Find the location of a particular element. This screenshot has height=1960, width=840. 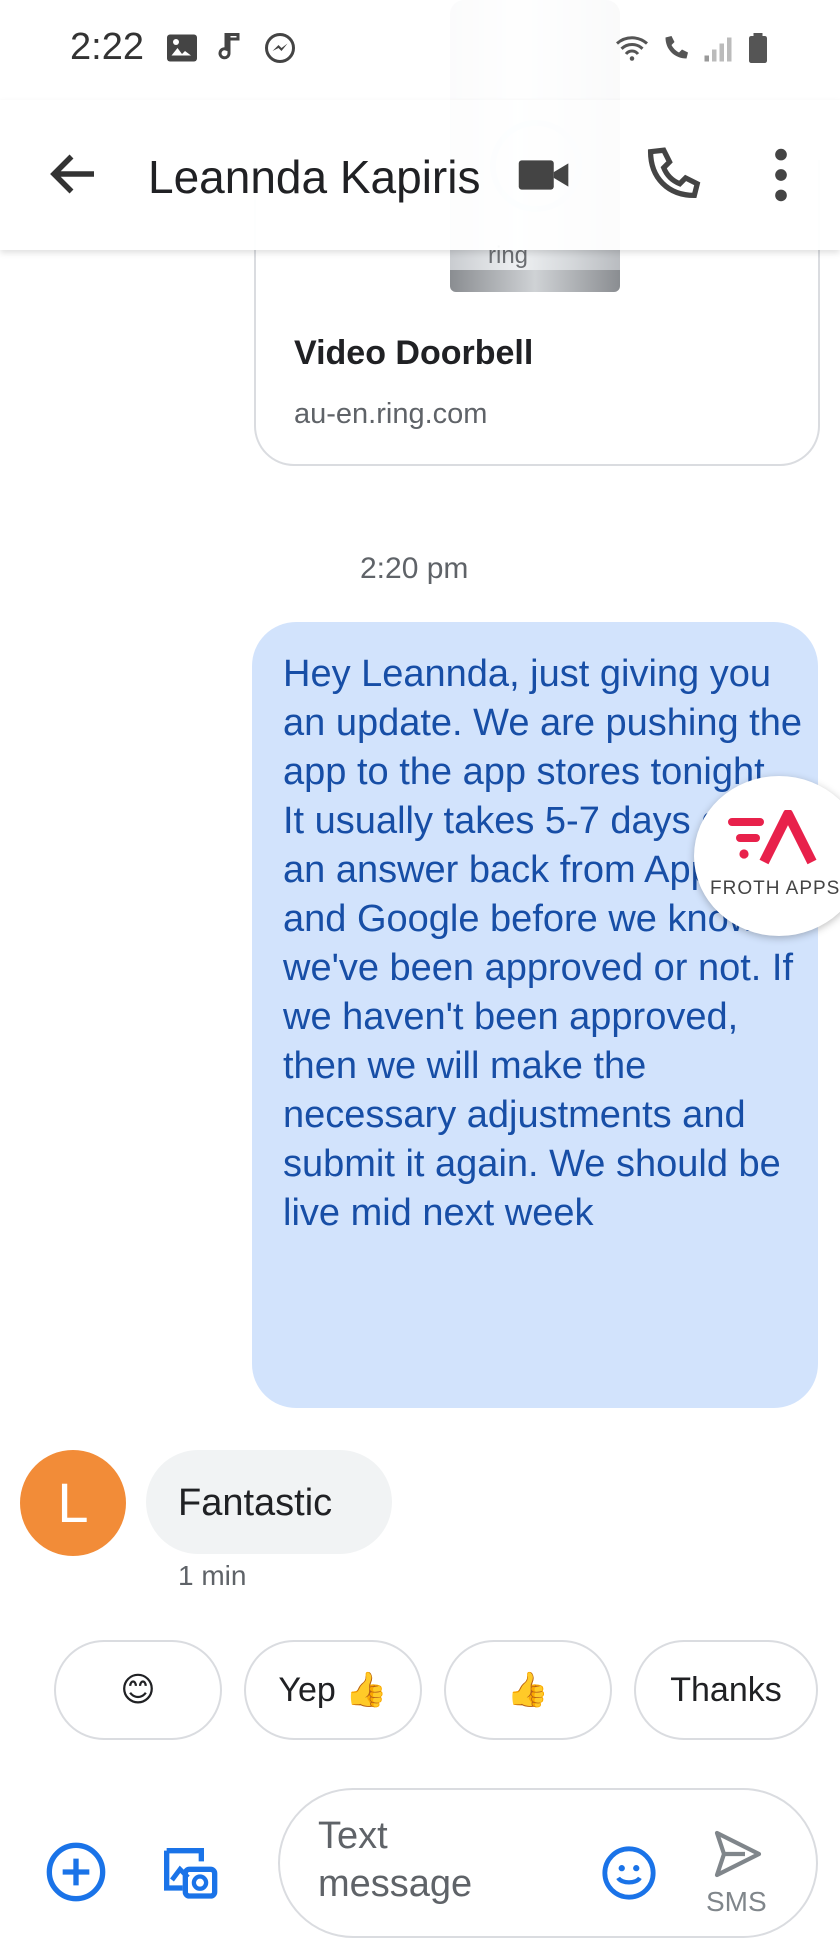

smart-reply-thanks: Thanks is located at coordinates (726, 1690).